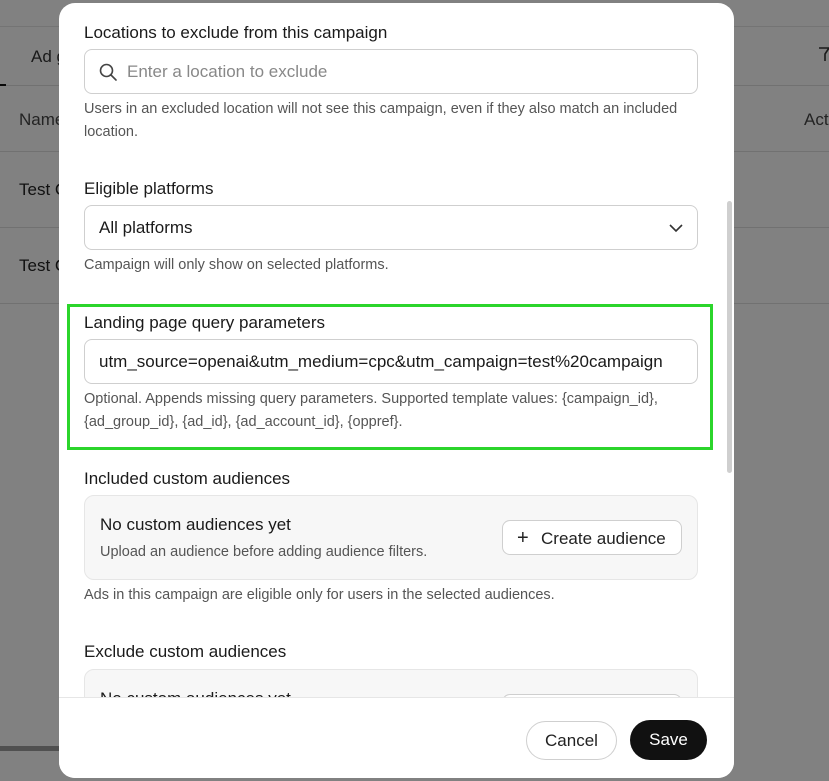 This screenshot has height=781, width=829. What do you see at coordinates (149, 188) in the screenshot?
I see `platforms-label: Eligible platforms` at bounding box center [149, 188].